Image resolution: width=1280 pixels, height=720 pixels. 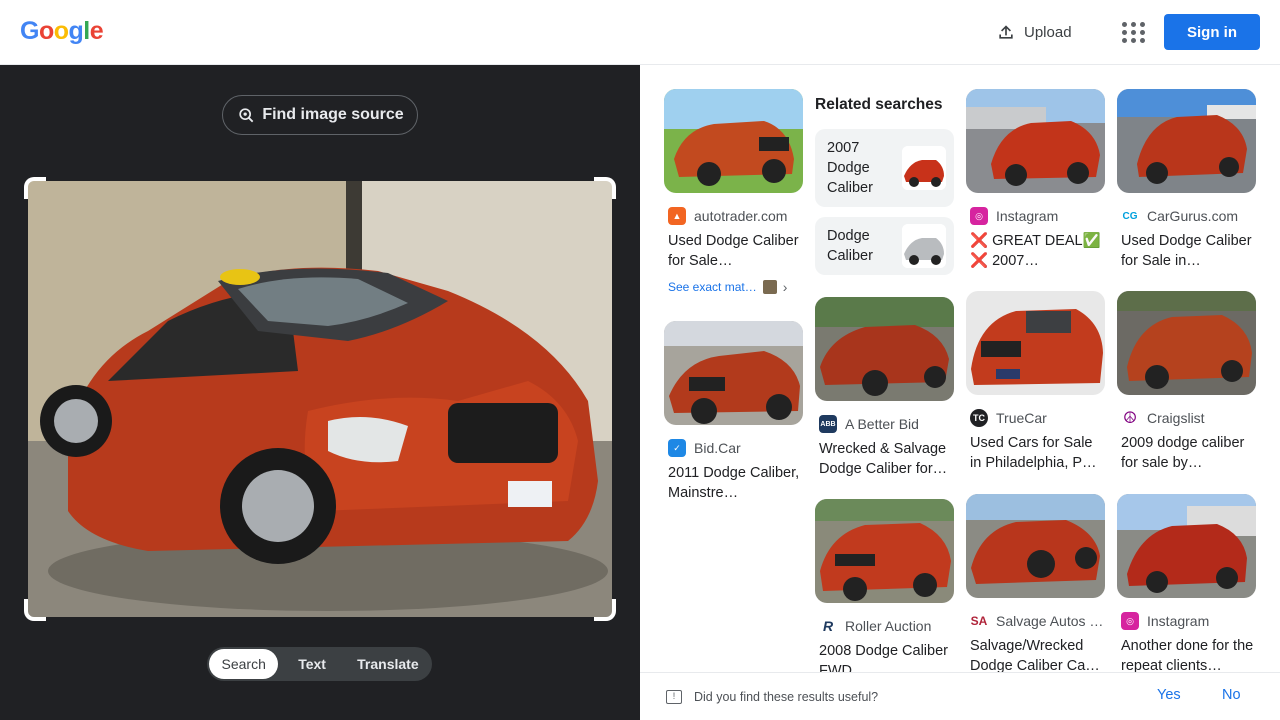 I want to click on bidcar-icon: ✓, so click(x=677, y=448).